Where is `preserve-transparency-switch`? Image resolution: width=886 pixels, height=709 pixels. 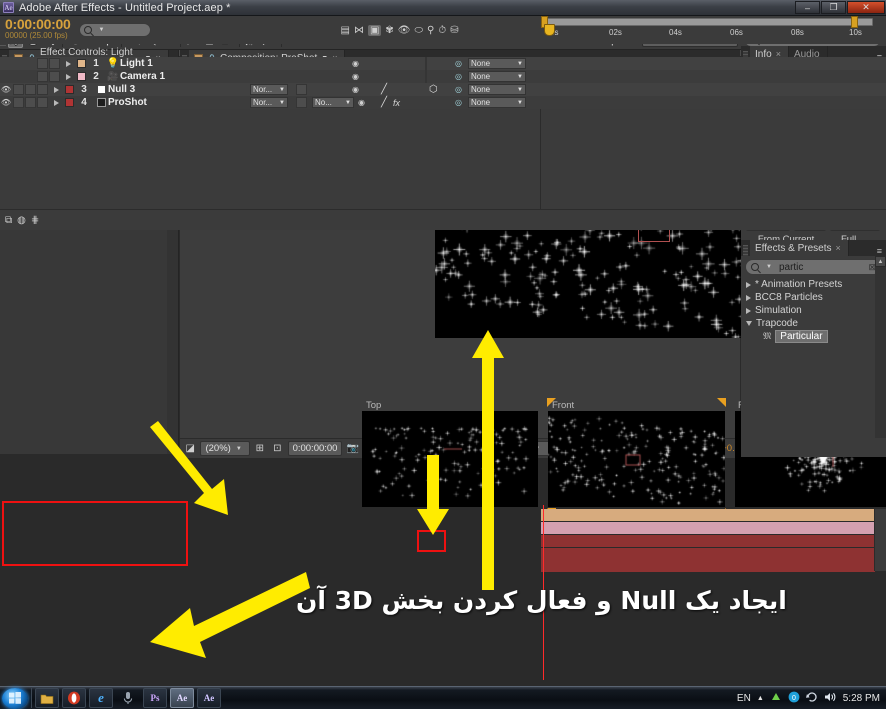
preserve-transparency-switch is located at coordinates (301, 102).